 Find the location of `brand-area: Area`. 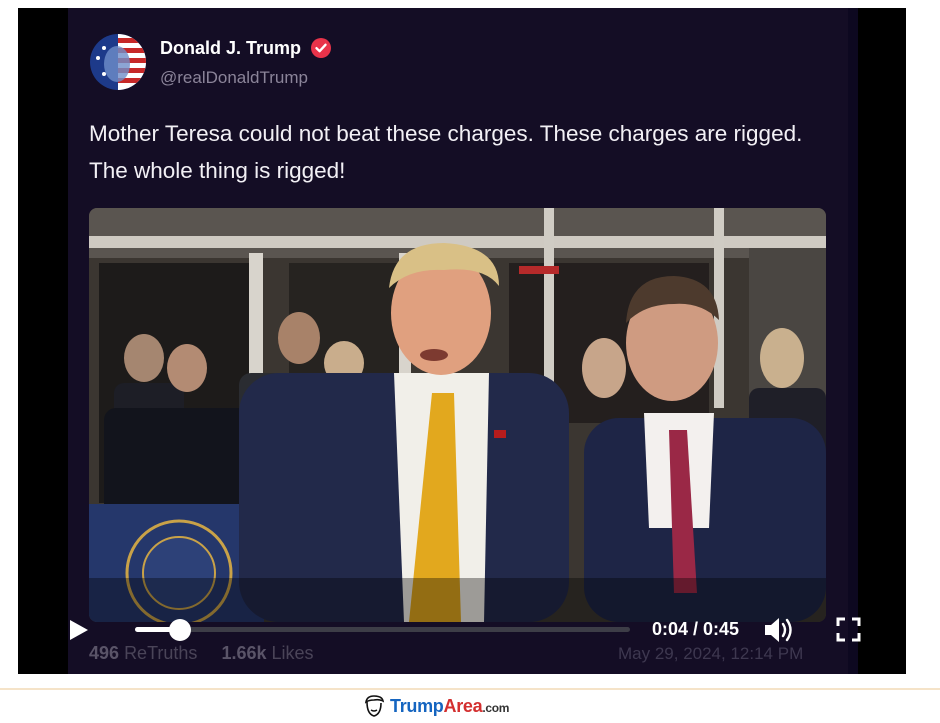

brand-area: Area is located at coordinates (463, 706).